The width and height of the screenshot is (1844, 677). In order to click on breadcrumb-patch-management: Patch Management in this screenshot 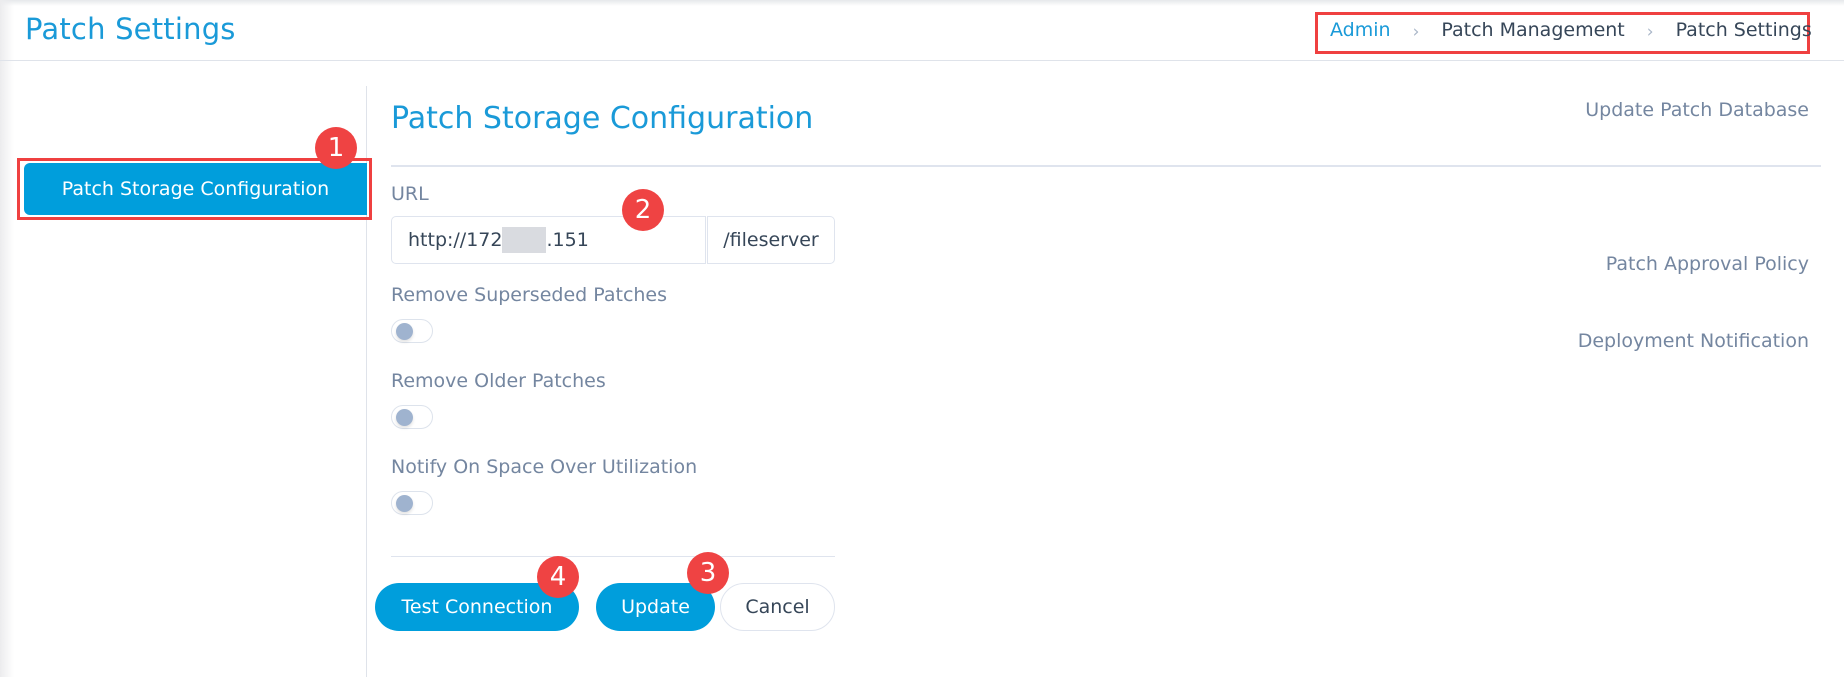, I will do `click(1532, 30)`.